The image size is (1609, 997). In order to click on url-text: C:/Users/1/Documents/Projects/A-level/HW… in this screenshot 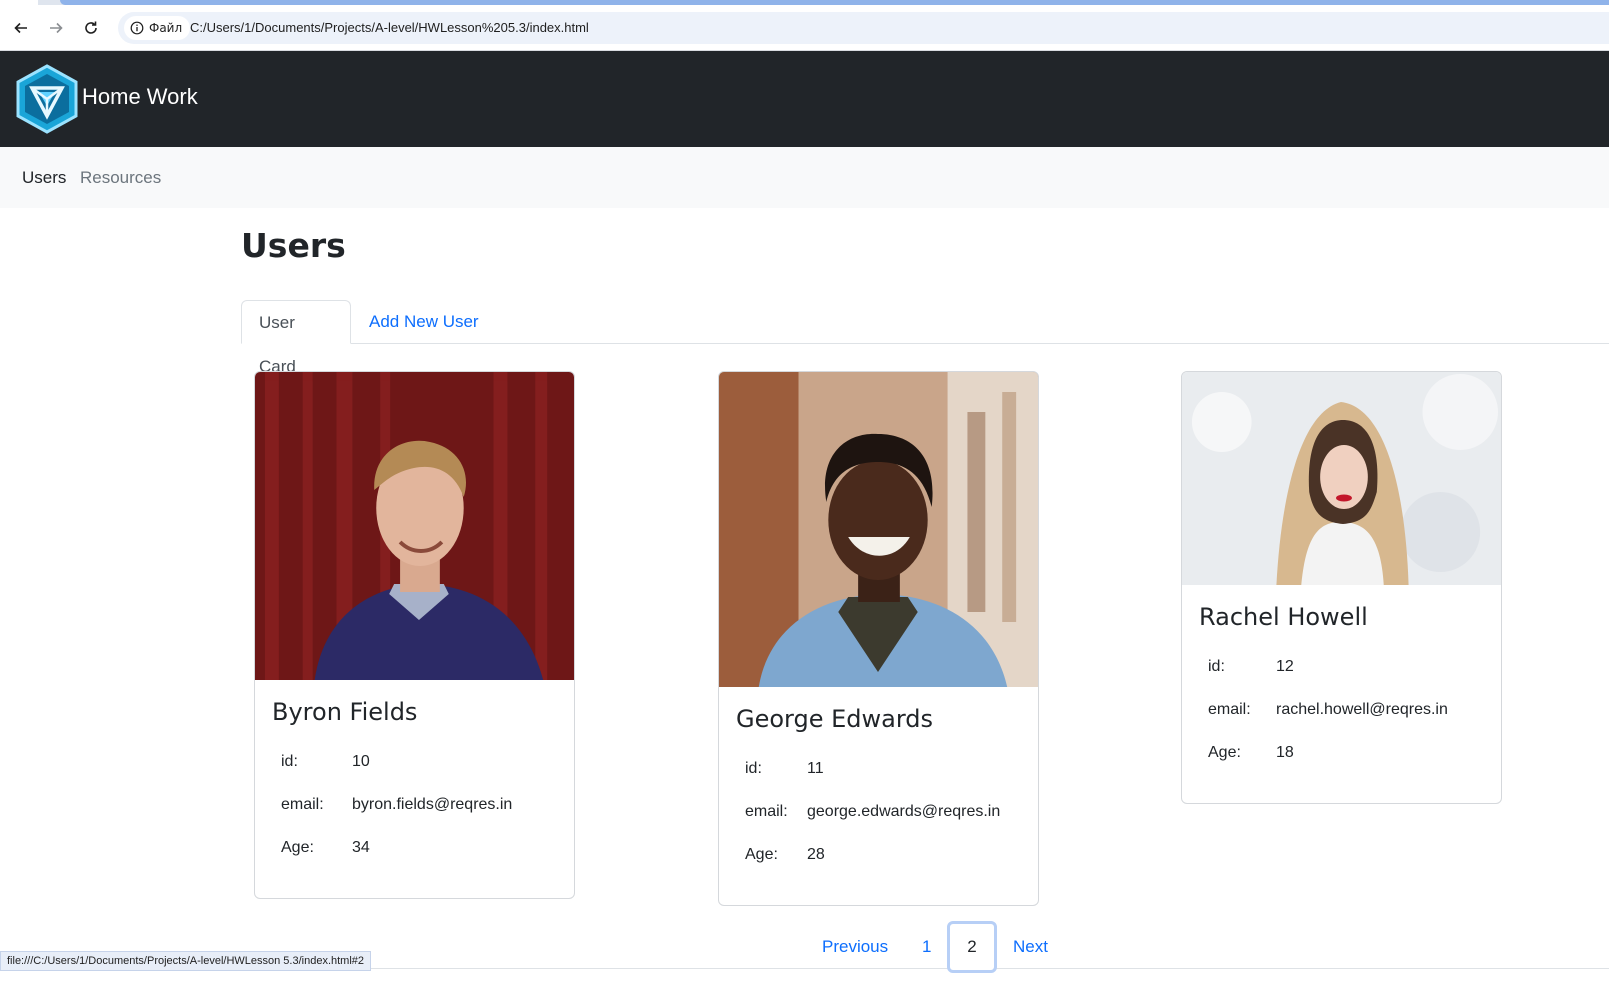, I will do `click(389, 27)`.